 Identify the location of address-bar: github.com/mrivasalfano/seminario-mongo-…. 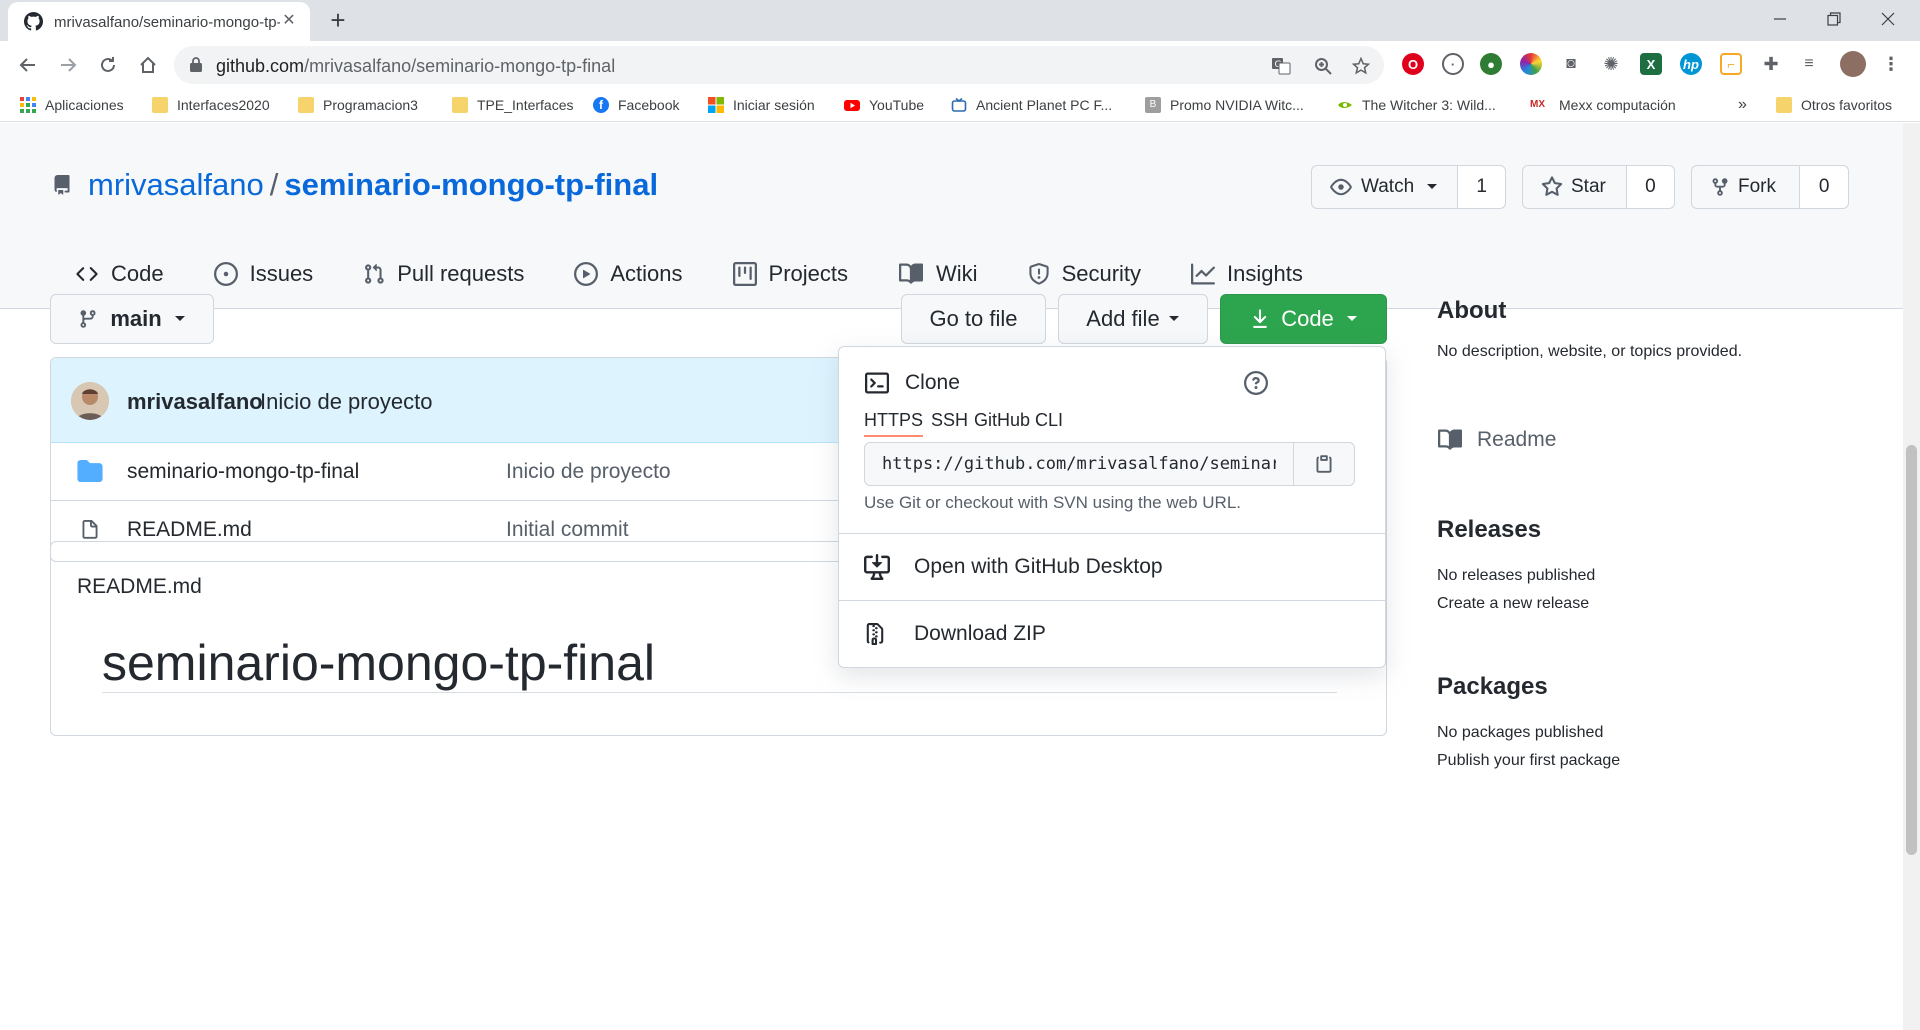
(779, 65).